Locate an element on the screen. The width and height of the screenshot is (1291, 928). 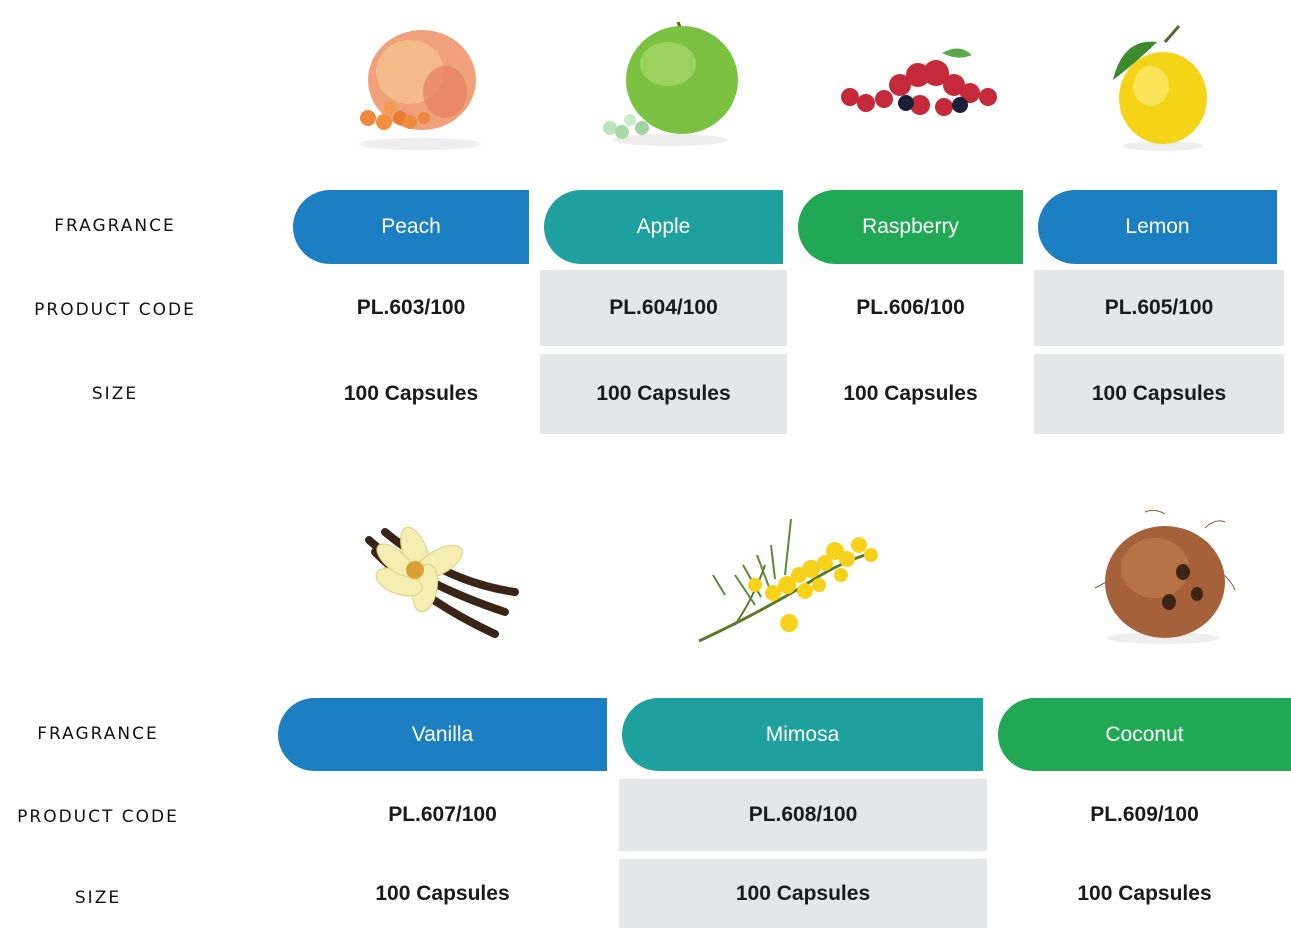
code-apple: PL.604/100 is located at coordinates (663, 308).